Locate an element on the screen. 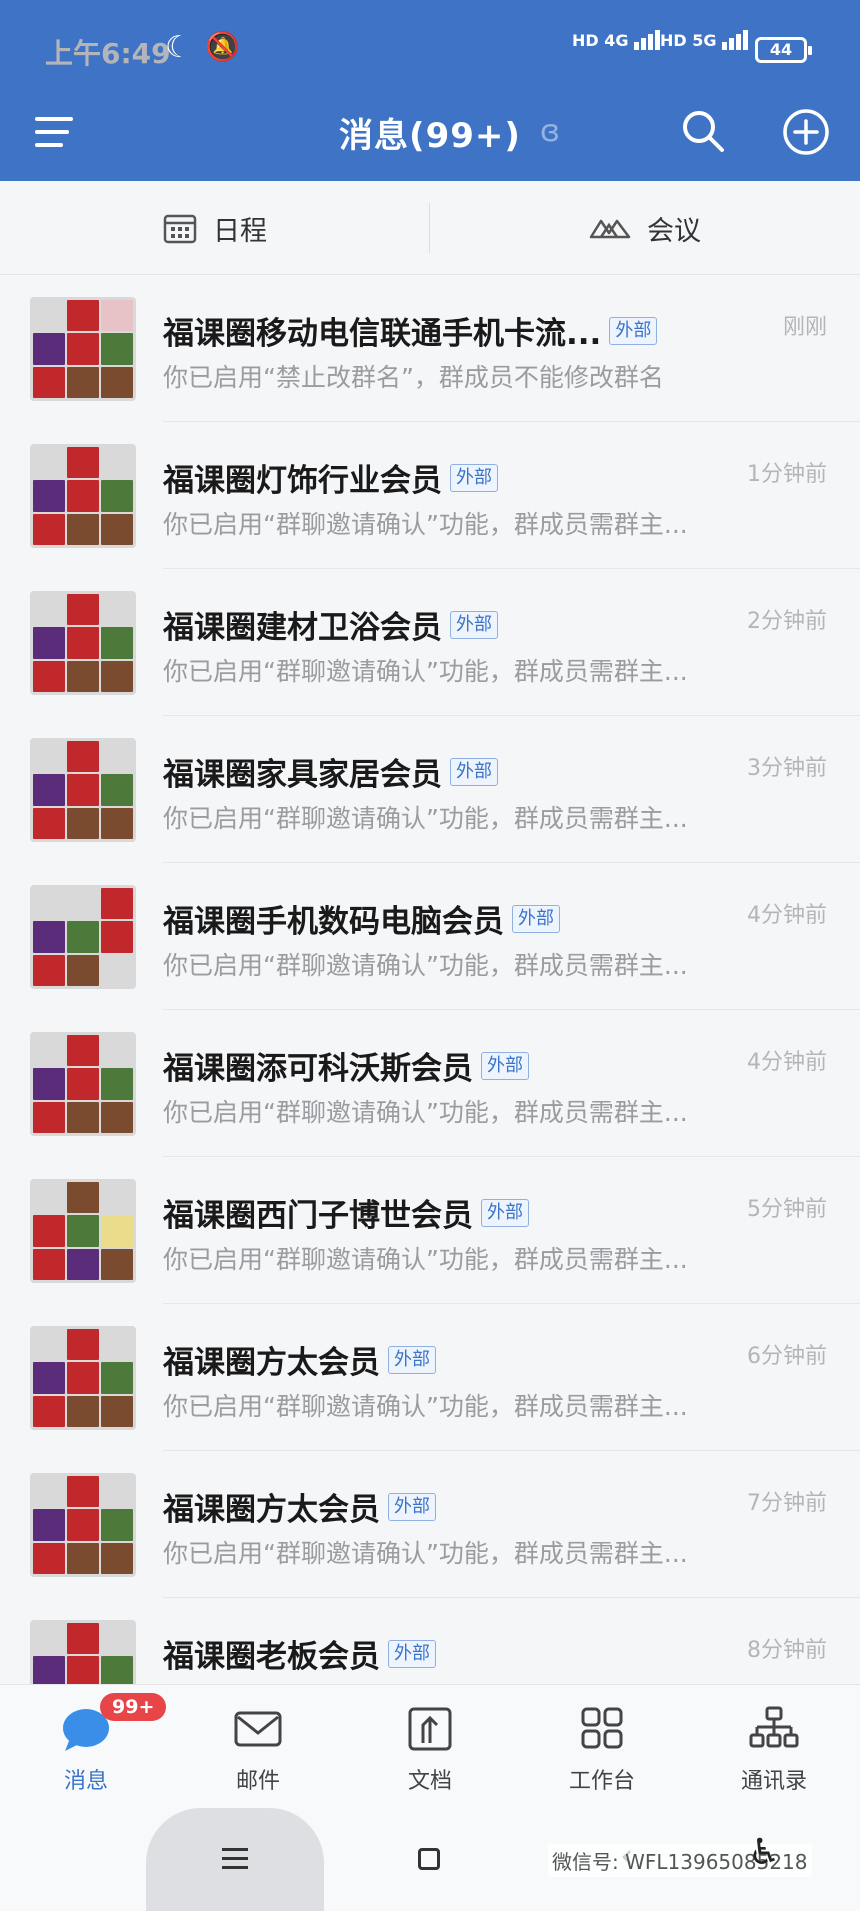 Image resolution: width=860 pixels, height=1911 pixels. sim2-label: HD 5G is located at coordinates (688, 40).